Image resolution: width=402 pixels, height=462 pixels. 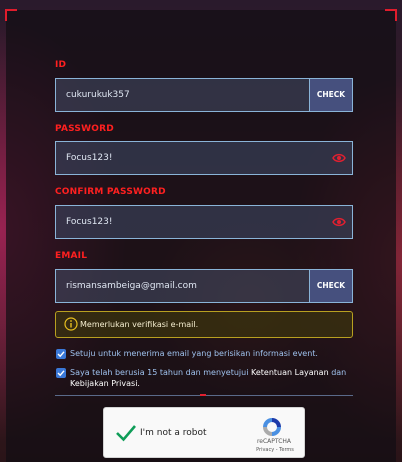 What do you see at coordinates (272, 427) in the screenshot?
I see `recaptcha-logo-icon` at bounding box center [272, 427].